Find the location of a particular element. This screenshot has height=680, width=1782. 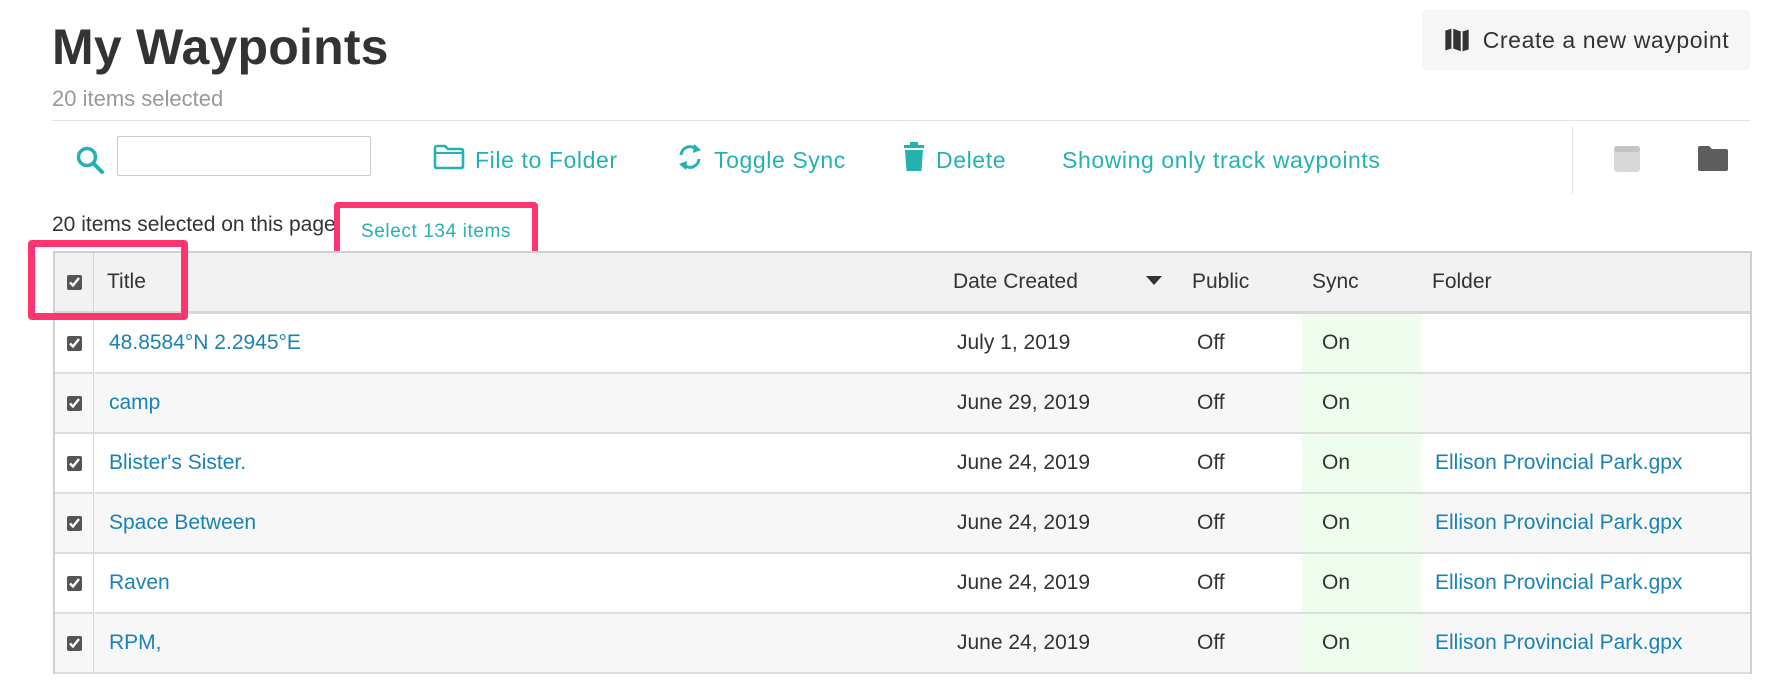

date-created: June 29, 2019 is located at coordinates (1024, 402).